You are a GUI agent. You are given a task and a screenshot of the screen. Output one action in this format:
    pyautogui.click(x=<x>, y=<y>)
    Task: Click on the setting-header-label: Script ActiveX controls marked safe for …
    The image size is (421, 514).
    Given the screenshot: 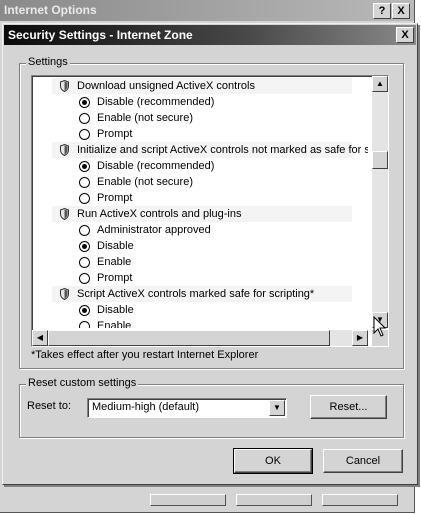 What is the action you would take?
    pyautogui.click(x=196, y=294)
    